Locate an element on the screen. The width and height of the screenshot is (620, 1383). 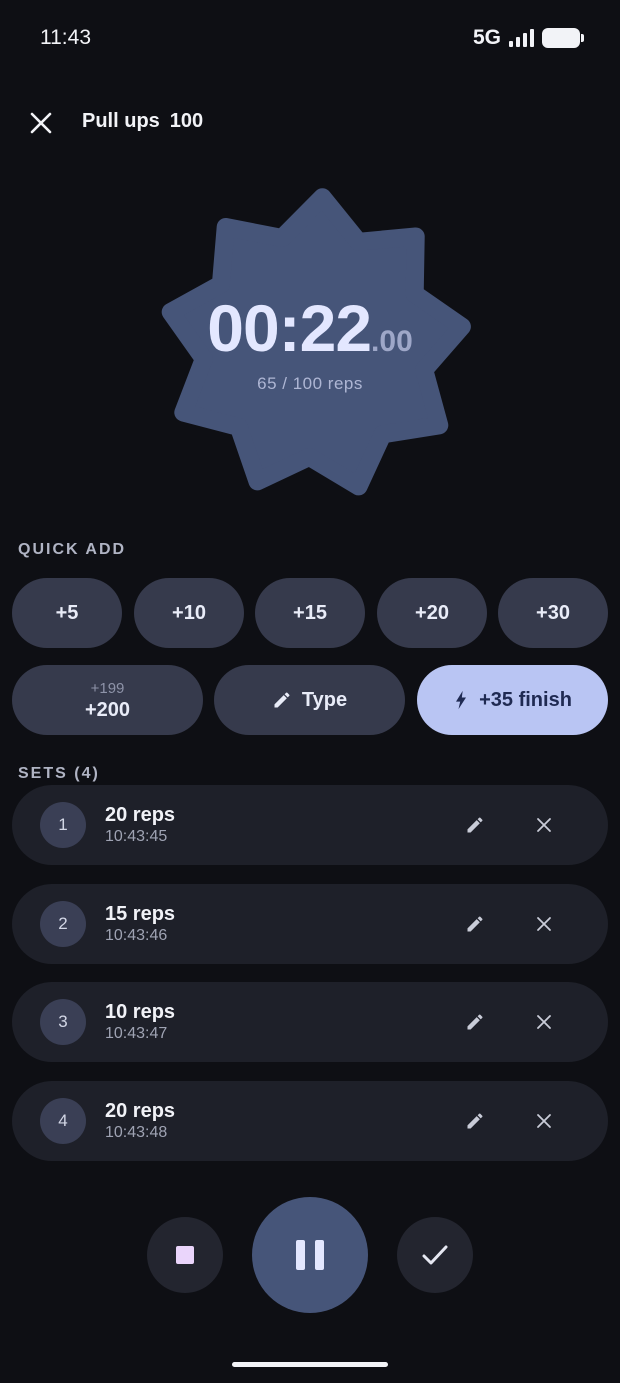
close-button is located at coordinates (41, 123).